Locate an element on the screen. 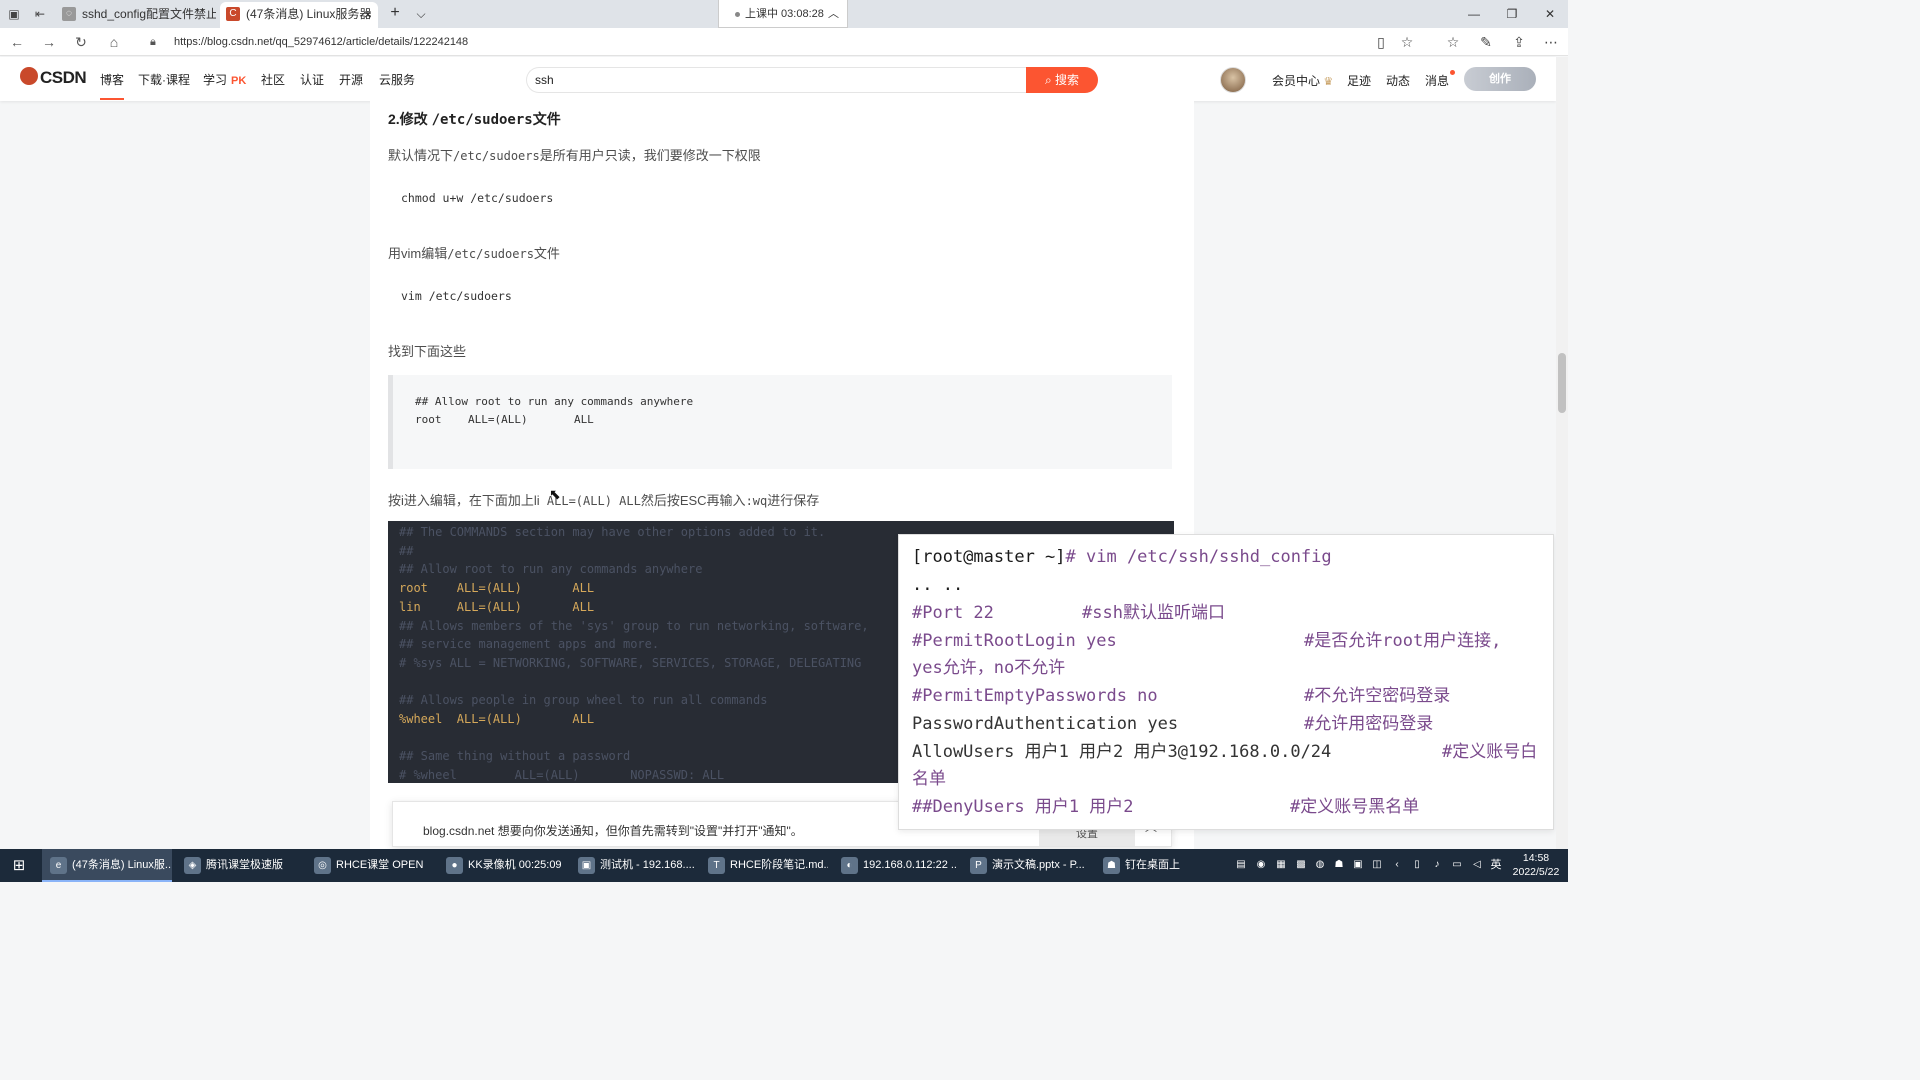 This screenshot has width=1920, height=1080. refresh-icon: ↻ is located at coordinates (81, 42).